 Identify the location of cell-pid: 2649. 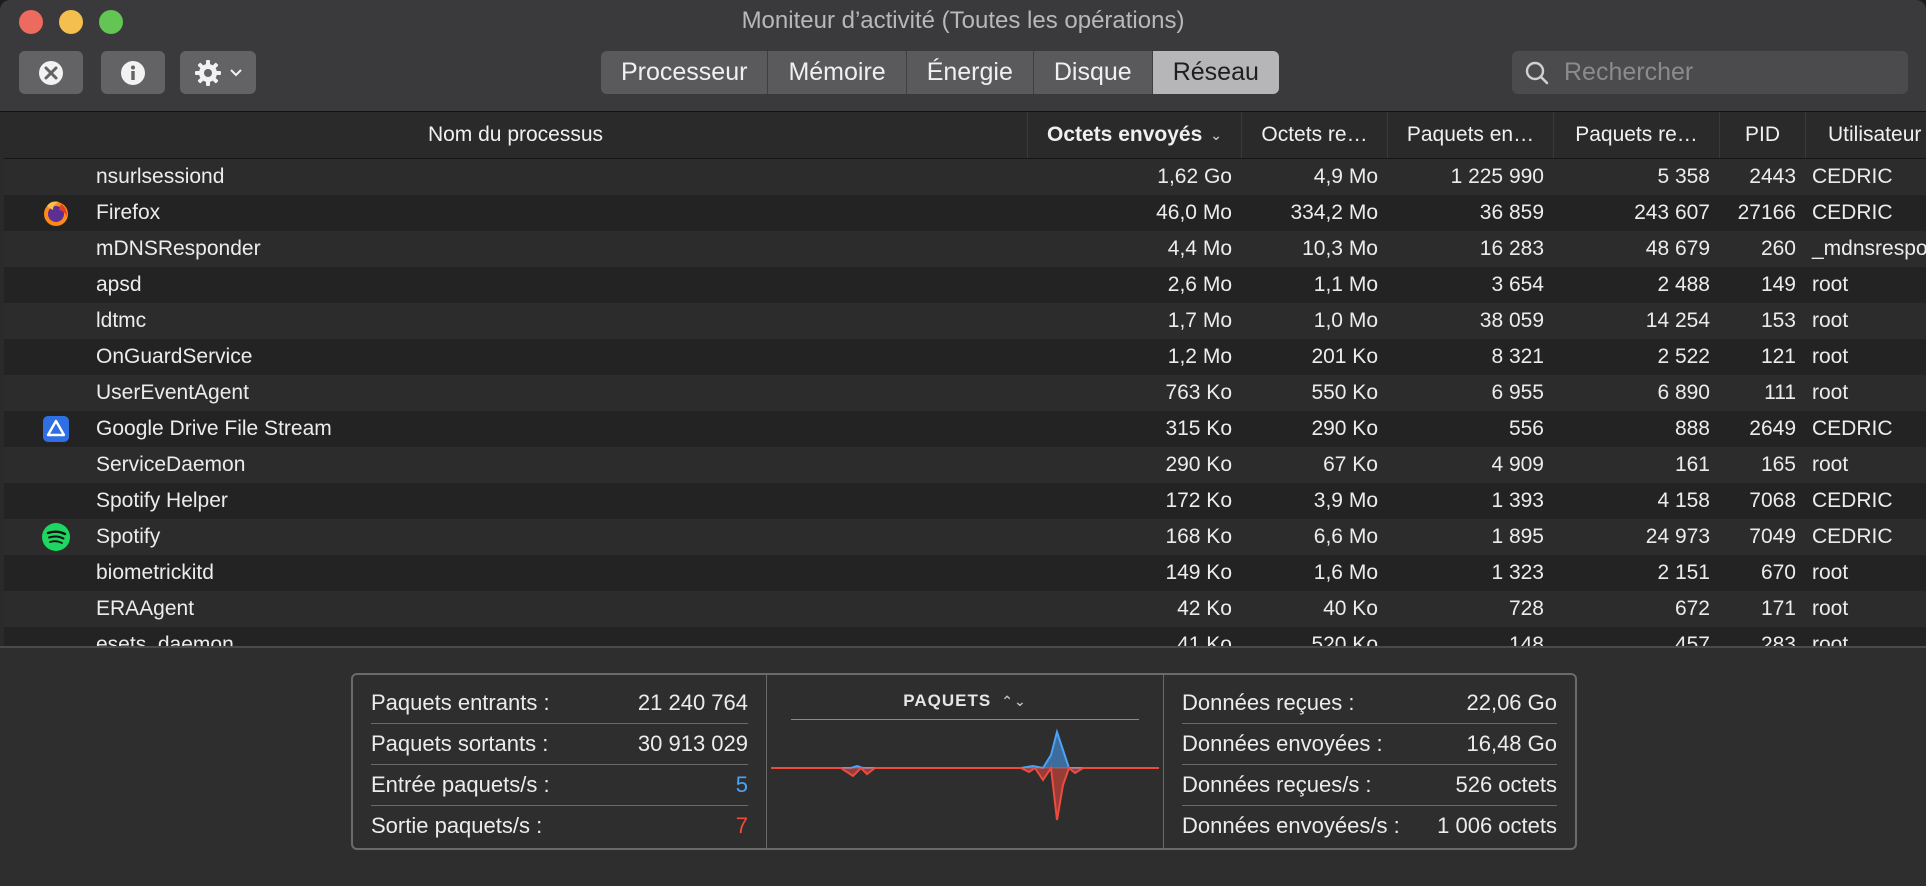
(1772, 428).